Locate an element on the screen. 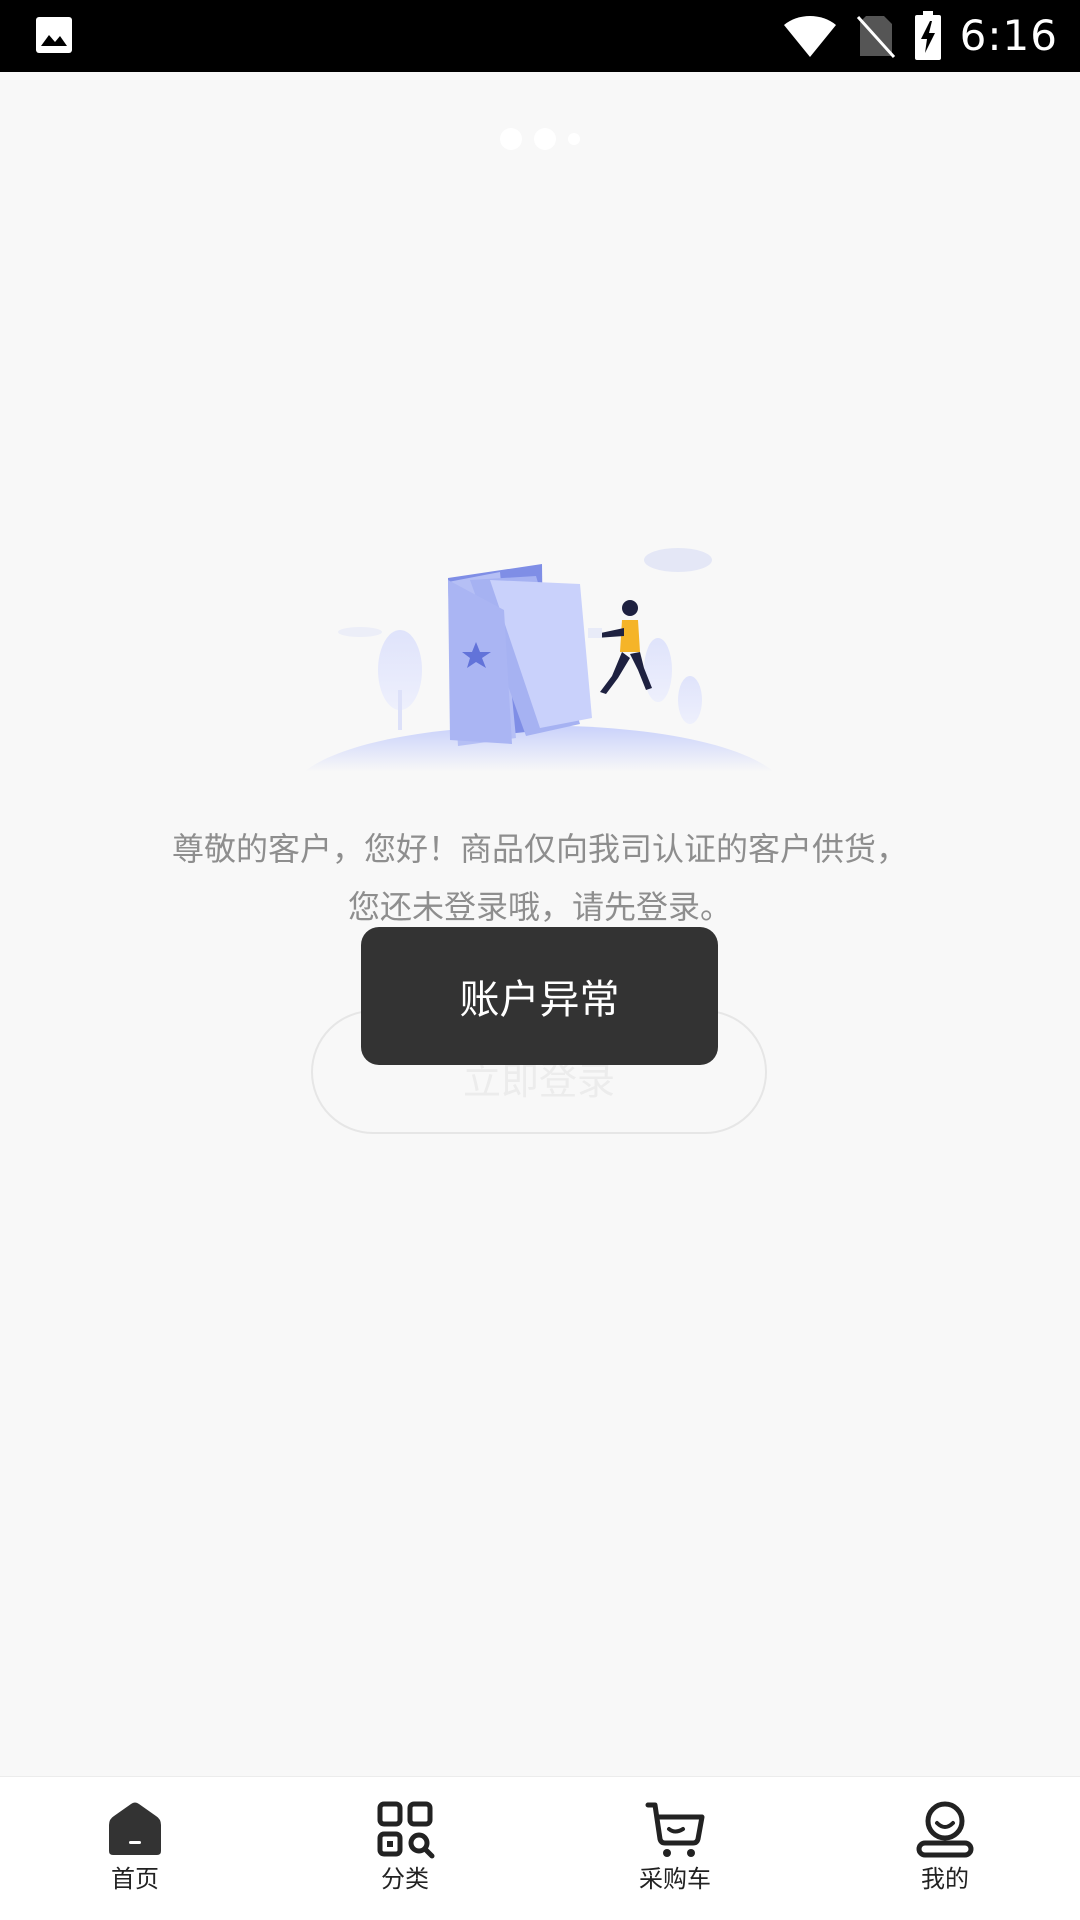  nav-item-cart: 采购车 is located at coordinates (675, 1848).